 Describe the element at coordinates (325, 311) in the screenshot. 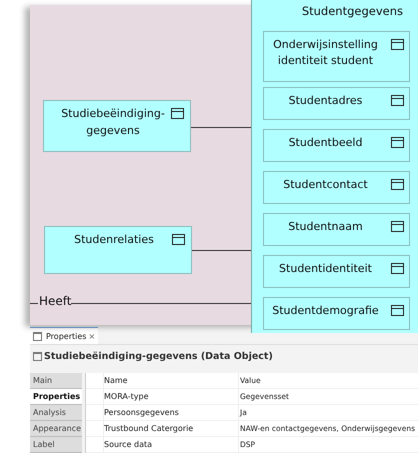

I see `object-label: Studentdemografie` at that location.